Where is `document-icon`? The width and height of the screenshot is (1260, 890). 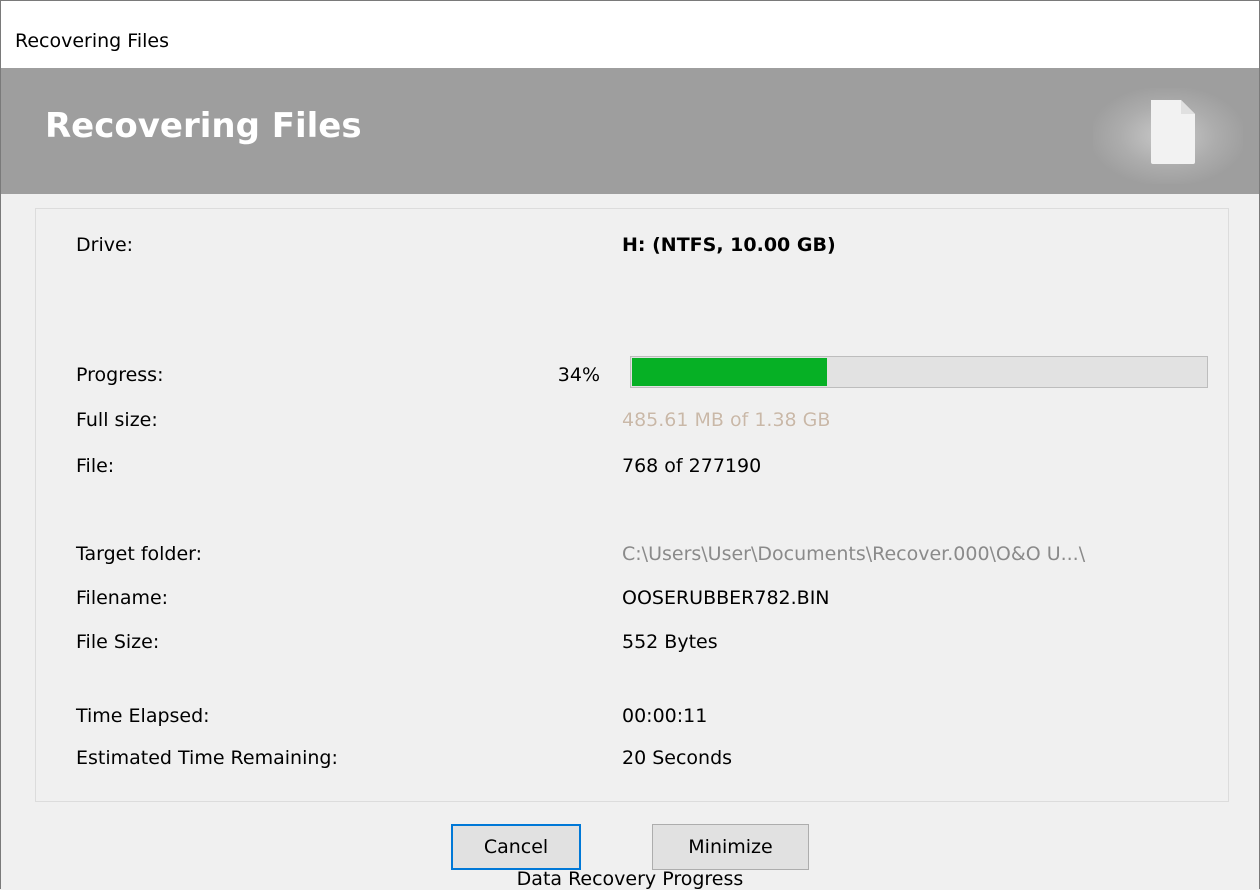
document-icon is located at coordinates (1173, 132).